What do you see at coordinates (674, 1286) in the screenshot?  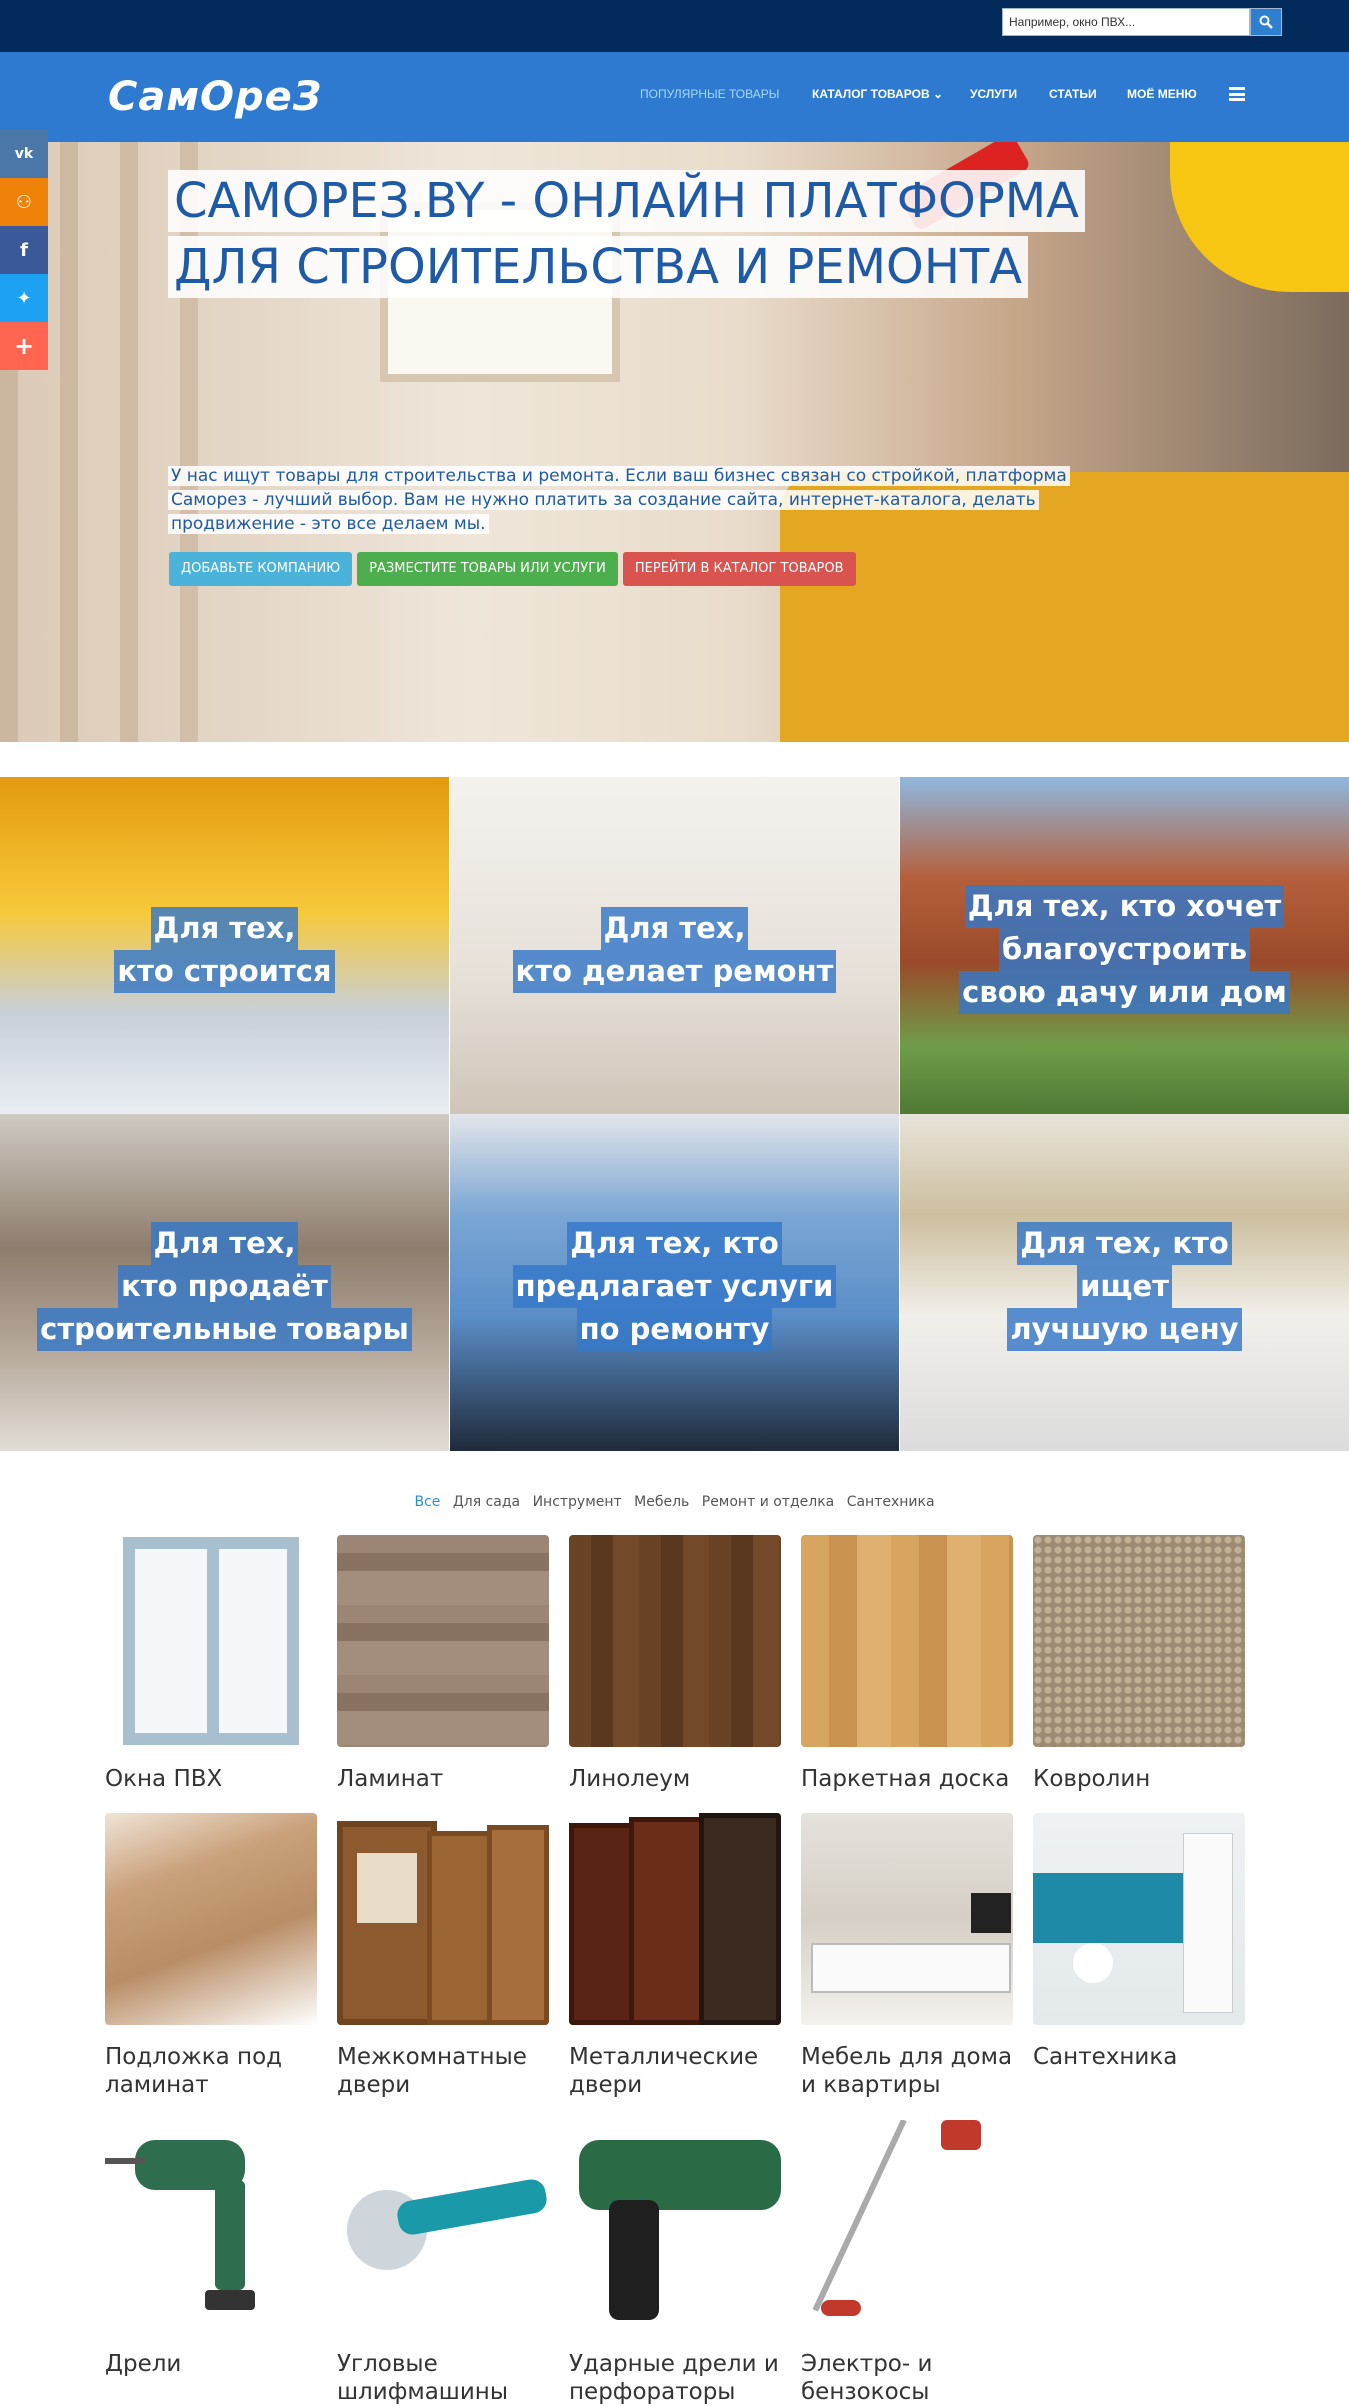 I see `tile-services-line-2: предлагает услуги` at bounding box center [674, 1286].